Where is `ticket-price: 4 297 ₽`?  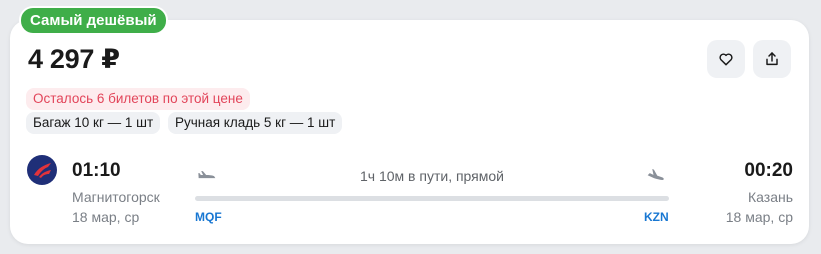 ticket-price: 4 297 ₽ is located at coordinates (74, 59).